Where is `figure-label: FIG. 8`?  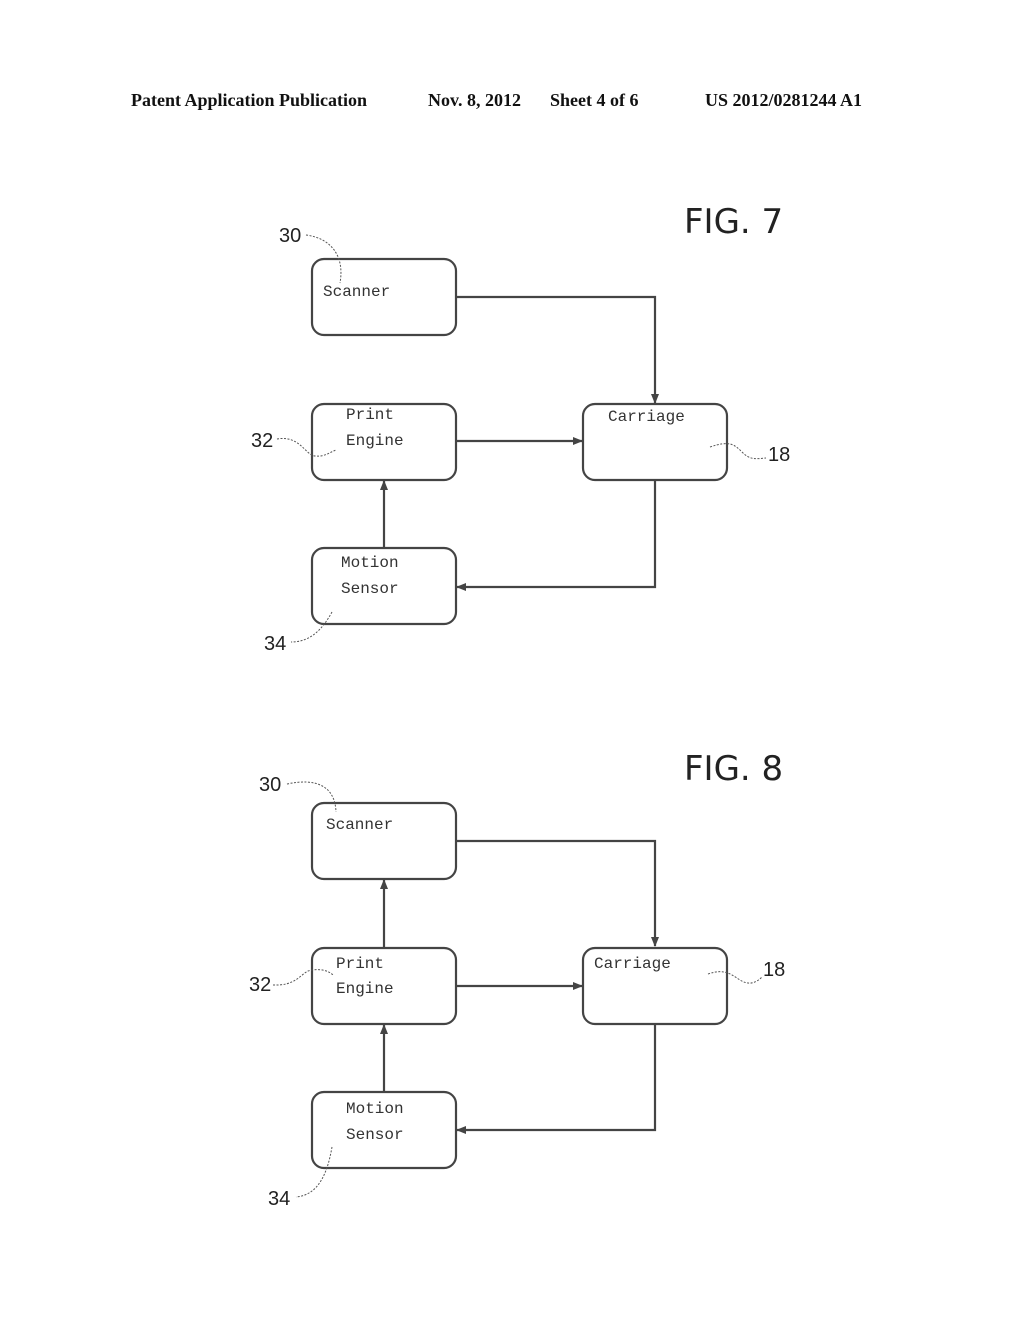 figure-label: FIG. 8 is located at coordinates (733, 769).